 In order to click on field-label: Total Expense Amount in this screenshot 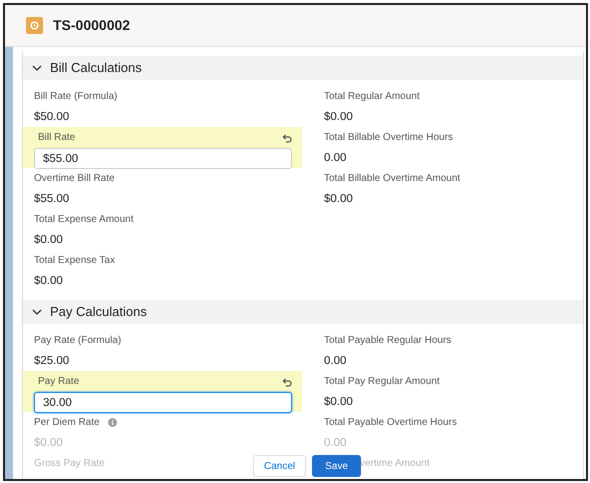, I will do `click(84, 220)`.